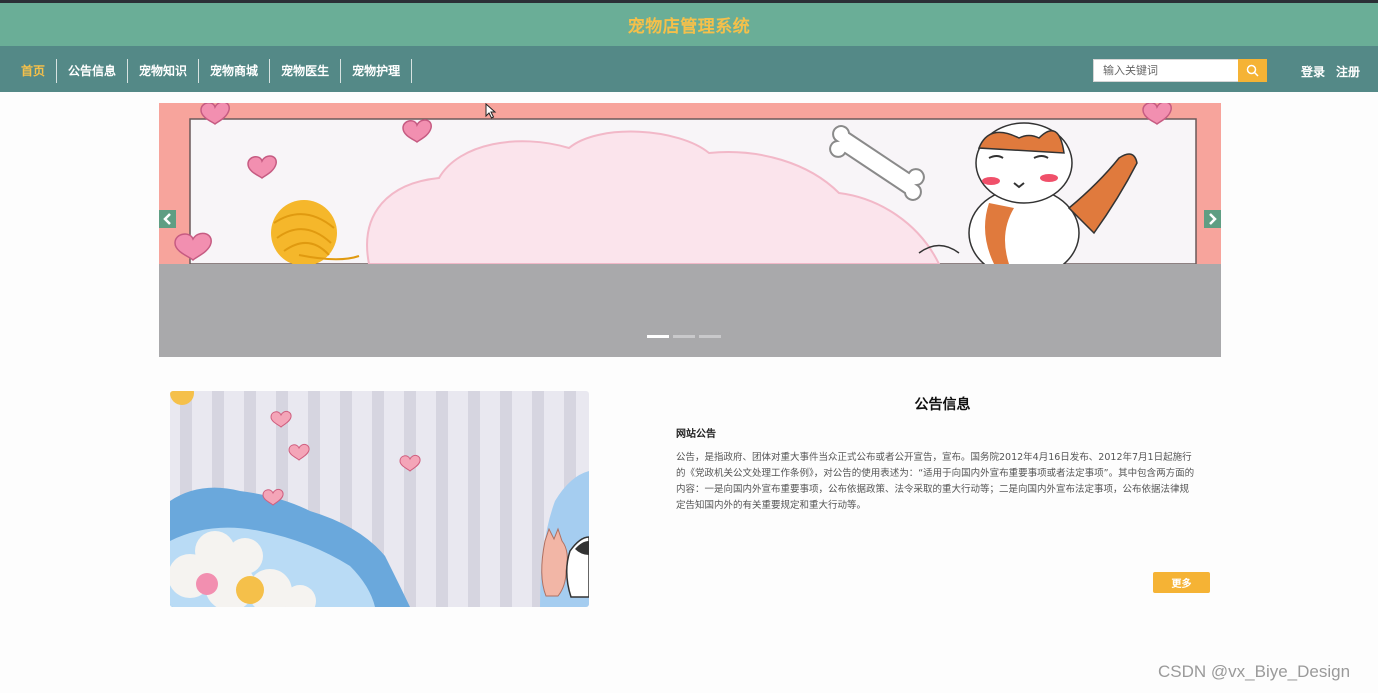 This screenshot has width=1378, height=693. I want to click on search-button, so click(1252, 70).